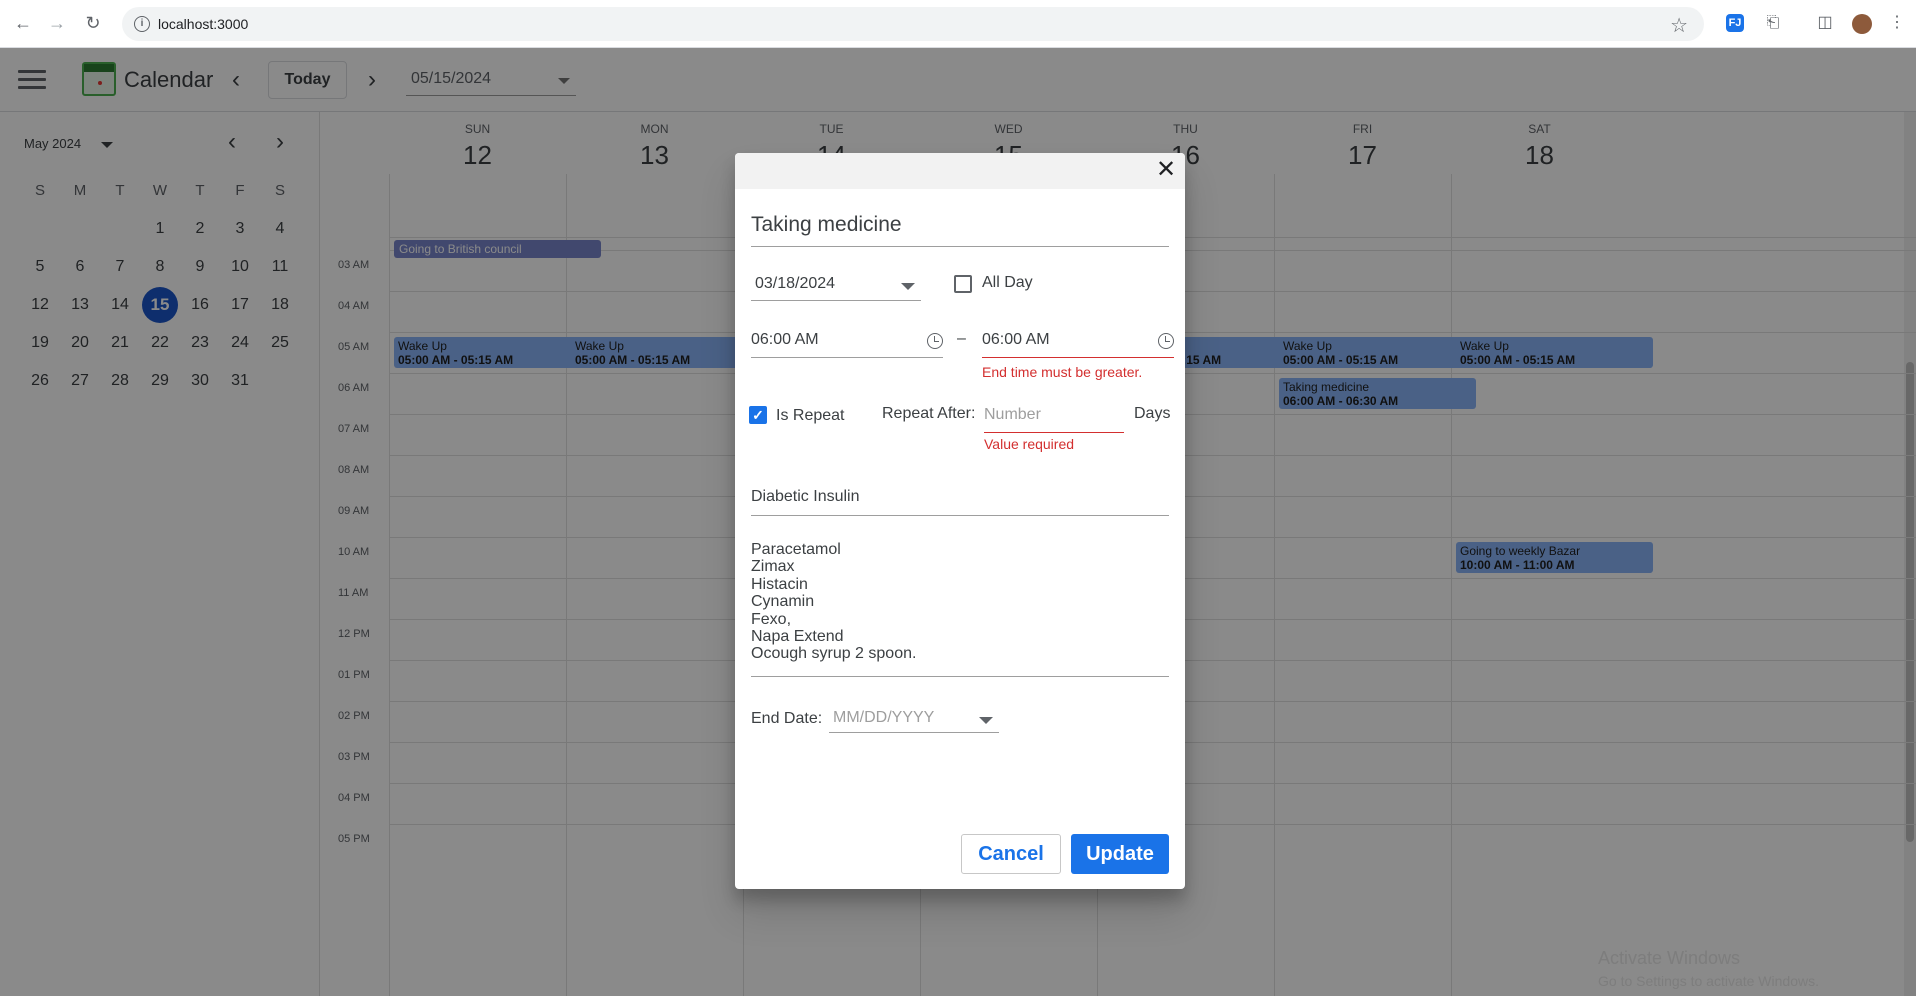 The height and width of the screenshot is (996, 1916). What do you see at coordinates (913, 24) in the screenshot?
I see `address-bar: i localhost:3000 ☆` at bounding box center [913, 24].